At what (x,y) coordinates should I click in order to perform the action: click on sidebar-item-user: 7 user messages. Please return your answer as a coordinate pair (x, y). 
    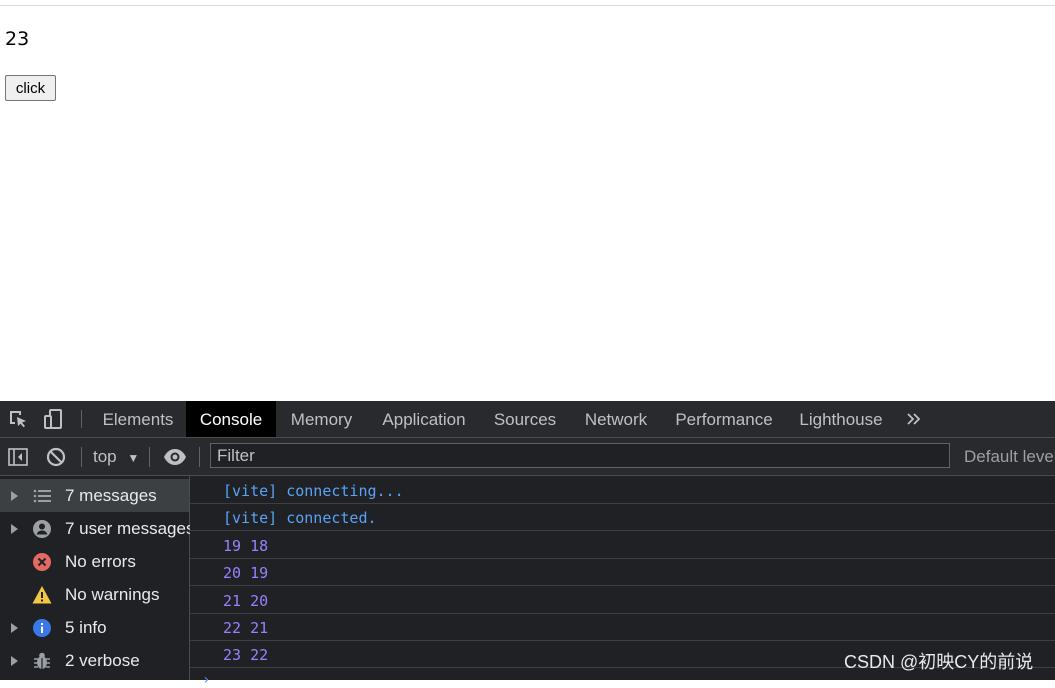
    Looking at the image, I should click on (97, 528).